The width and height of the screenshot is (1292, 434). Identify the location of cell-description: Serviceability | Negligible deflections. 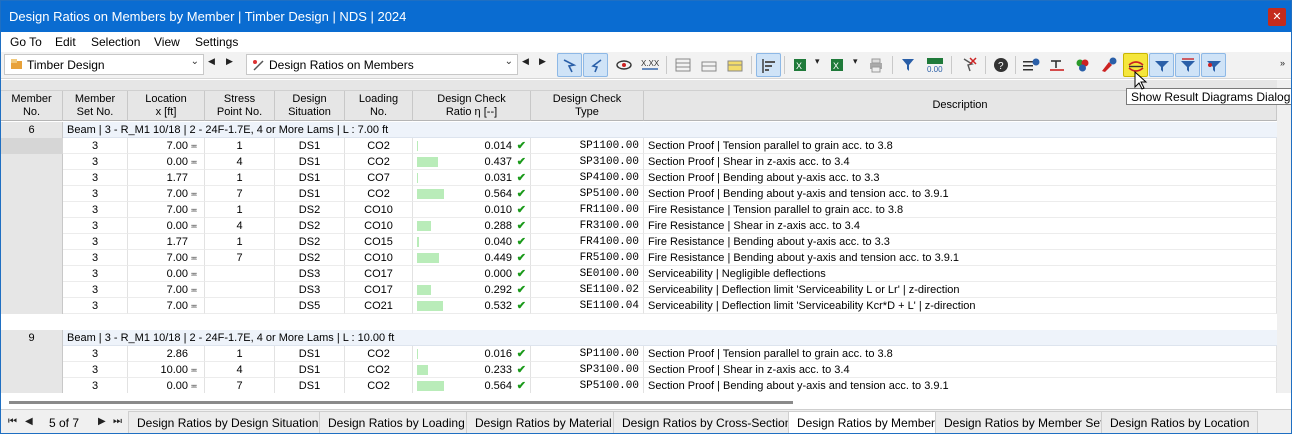
(960, 274).